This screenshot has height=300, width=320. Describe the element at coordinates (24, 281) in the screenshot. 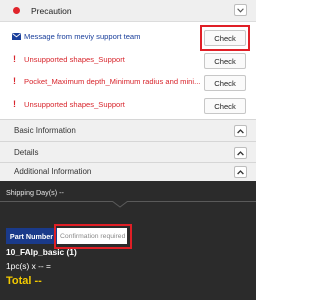

I see `total-price: Total --` at that location.